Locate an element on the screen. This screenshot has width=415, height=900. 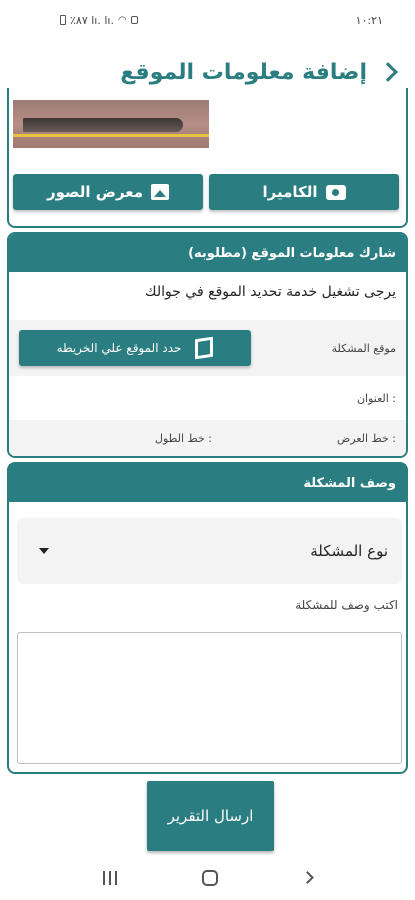
image-icon is located at coordinates (160, 192).